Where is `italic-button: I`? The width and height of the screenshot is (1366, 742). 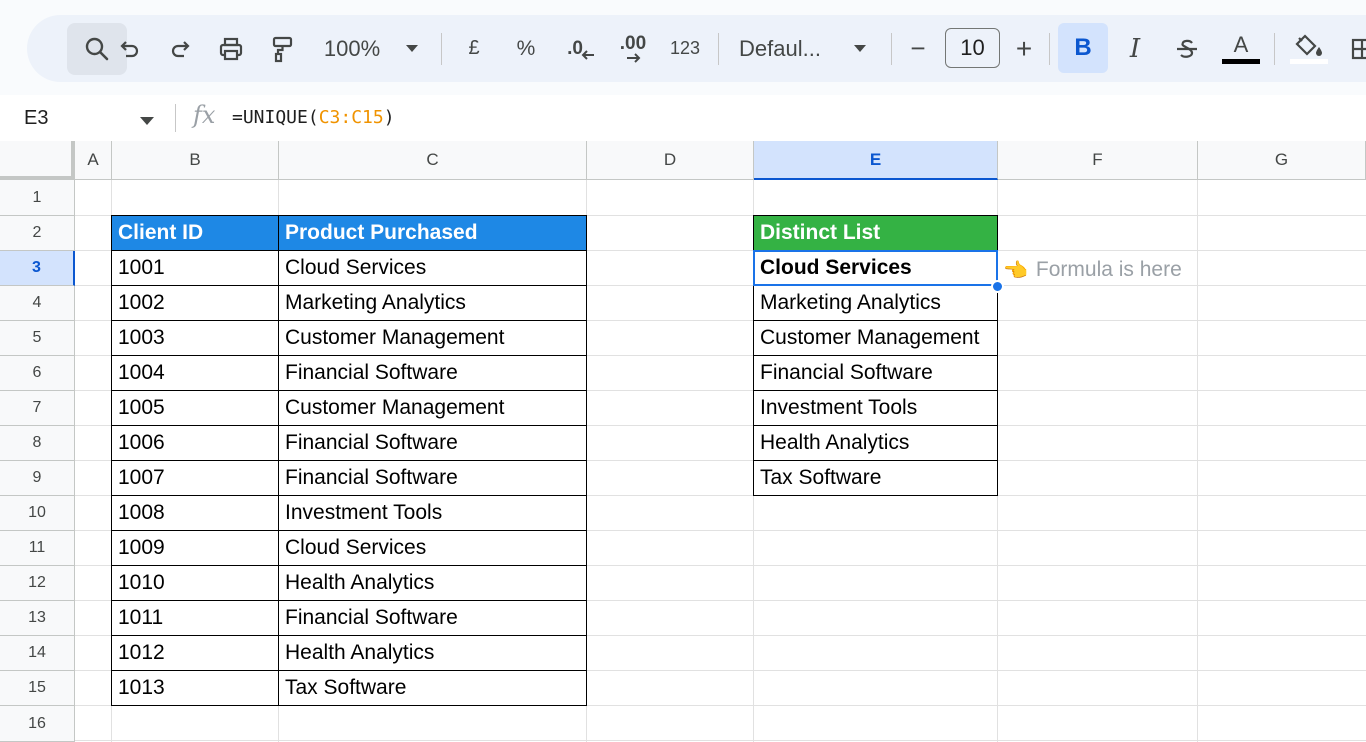
italic-button: I is located at coordinates (1135, 48).